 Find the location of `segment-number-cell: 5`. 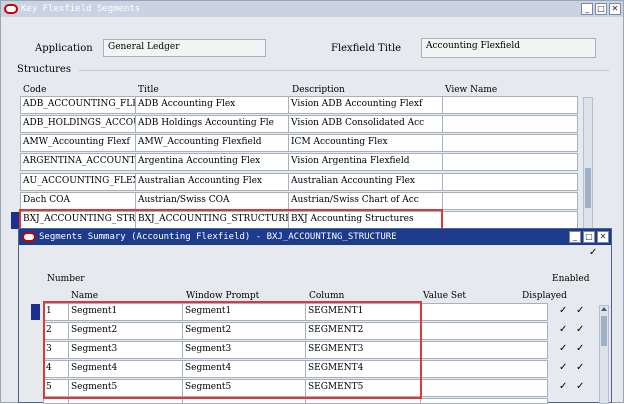

segment-number-cell: 5 is located at coordinates (56, 388).